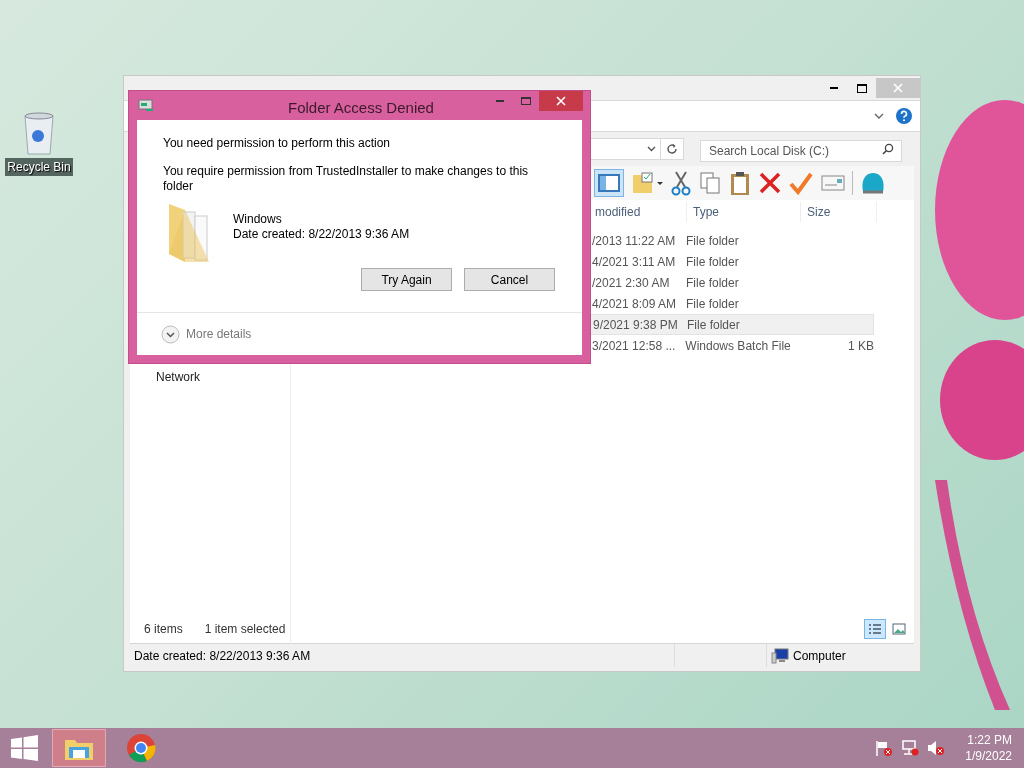  I want to click on try-again-button: Try Again, so click(406, 279).